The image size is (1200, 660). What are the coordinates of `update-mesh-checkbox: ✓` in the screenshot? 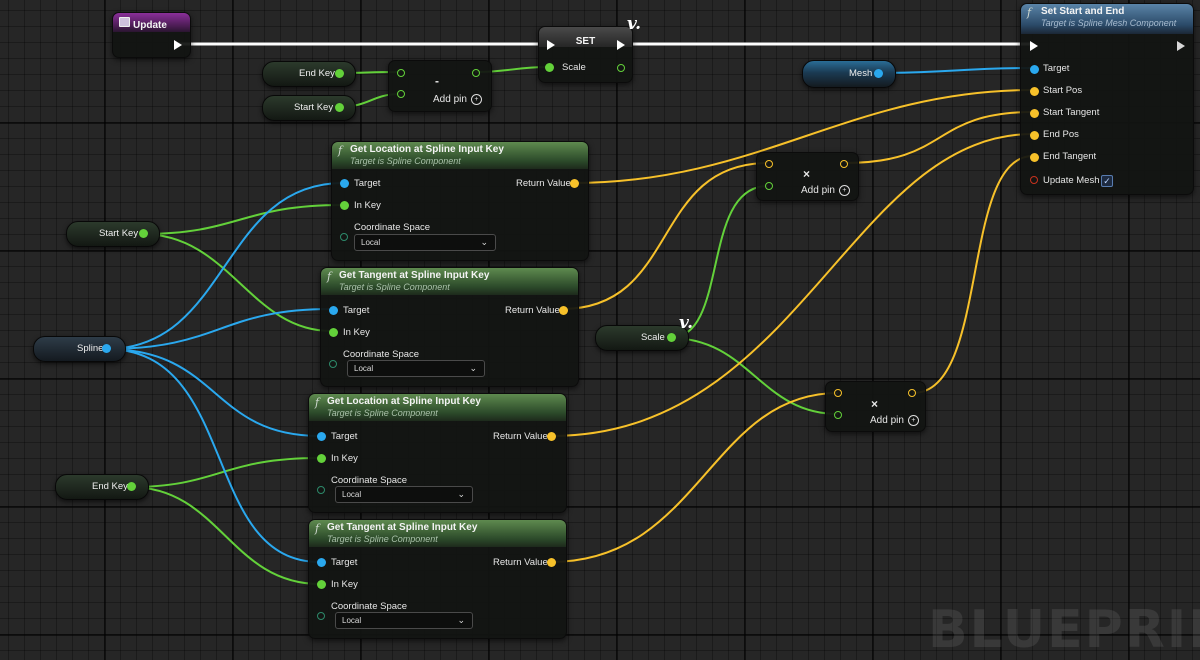 It's located at (1107, 181).